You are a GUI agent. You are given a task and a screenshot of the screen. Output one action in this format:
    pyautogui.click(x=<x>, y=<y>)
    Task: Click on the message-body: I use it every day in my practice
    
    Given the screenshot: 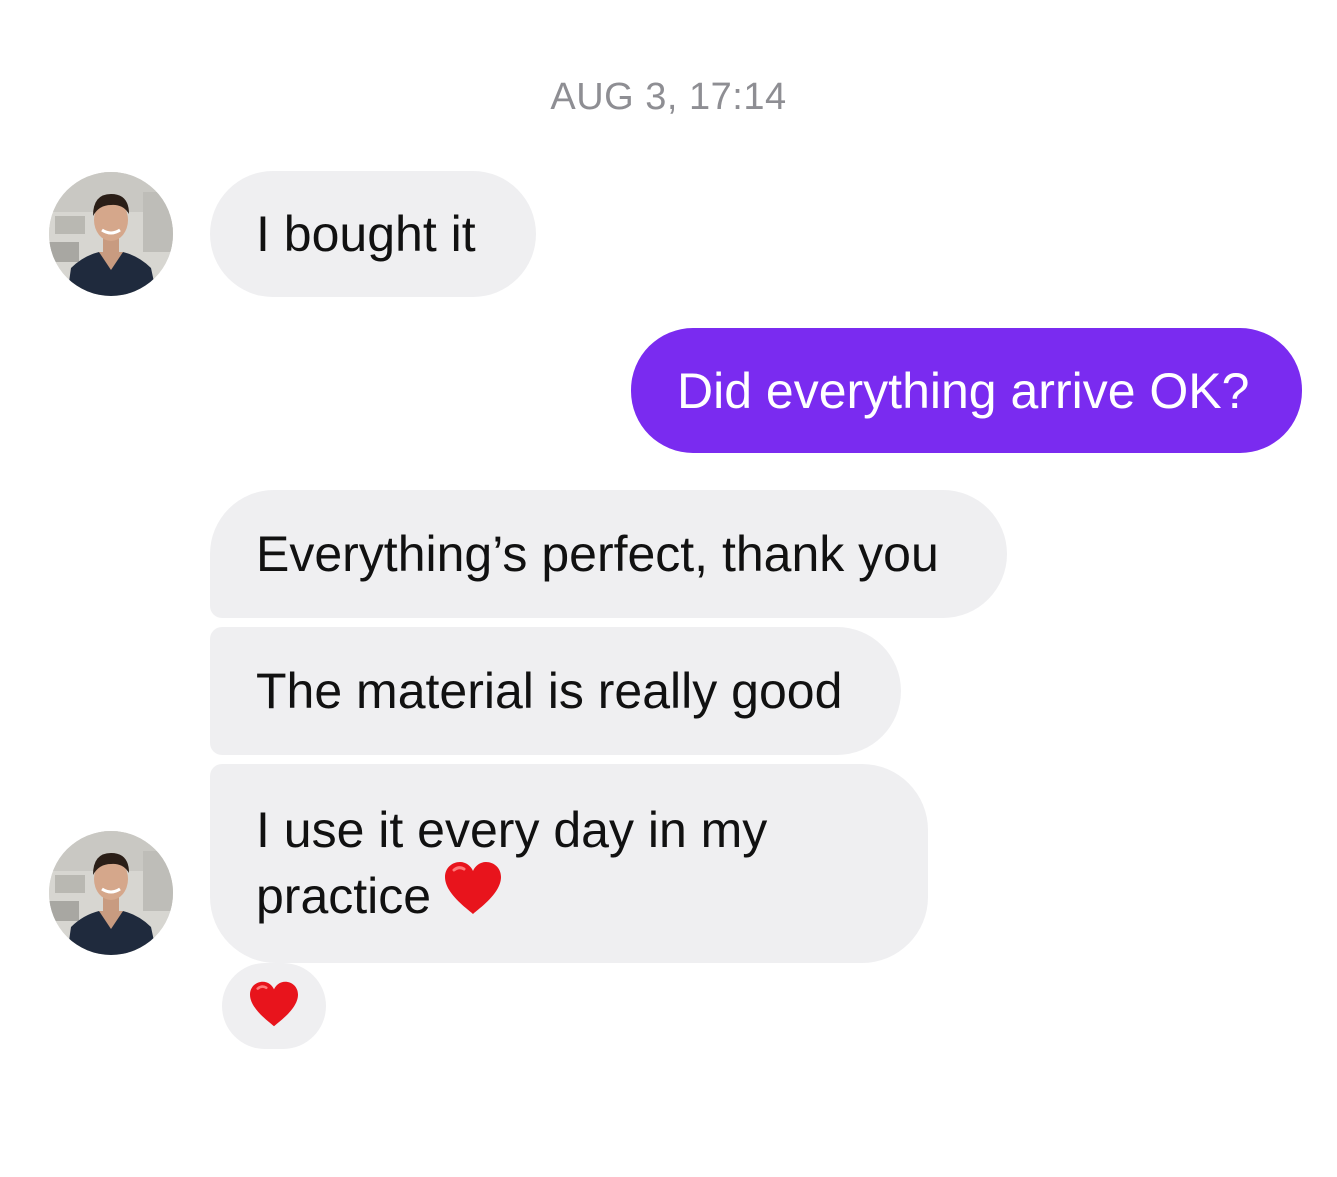 What is the action you would take?
    pyautogui.click(x=511, y=866)
    